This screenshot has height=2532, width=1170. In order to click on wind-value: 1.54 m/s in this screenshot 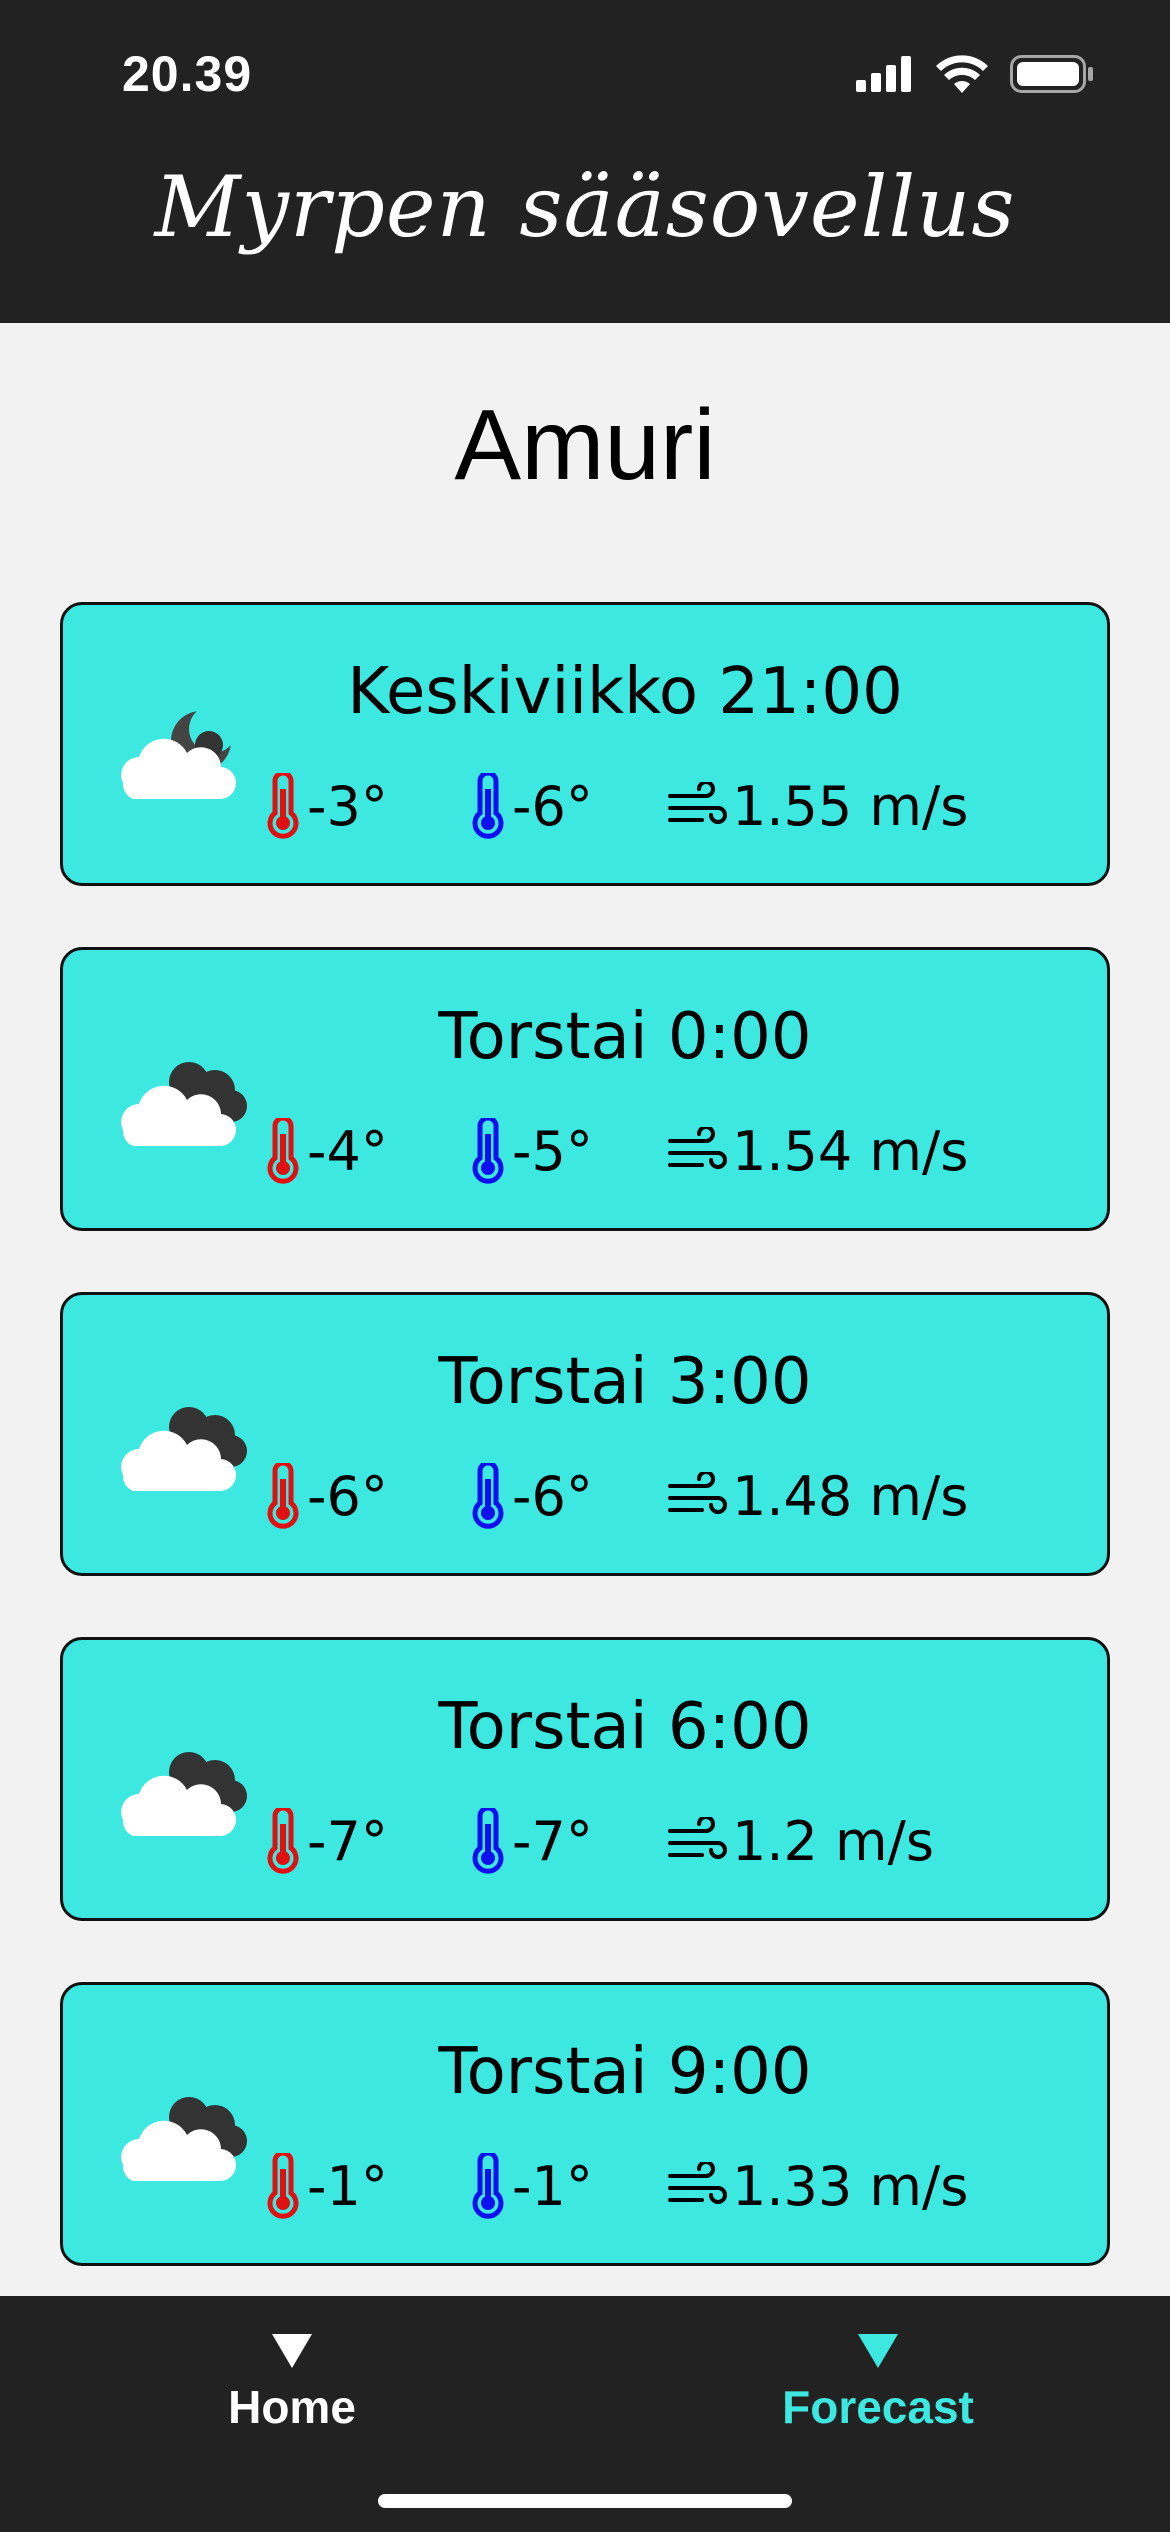, I will do `click(850, 1151)`.